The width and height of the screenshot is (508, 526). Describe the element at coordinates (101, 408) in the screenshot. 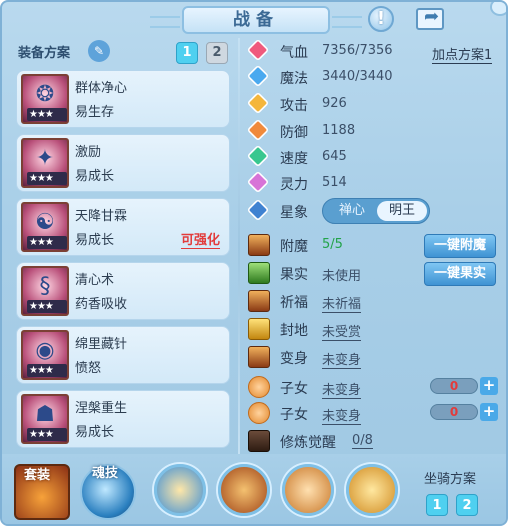

I see `skill-name: 涅槃重生` at that location.